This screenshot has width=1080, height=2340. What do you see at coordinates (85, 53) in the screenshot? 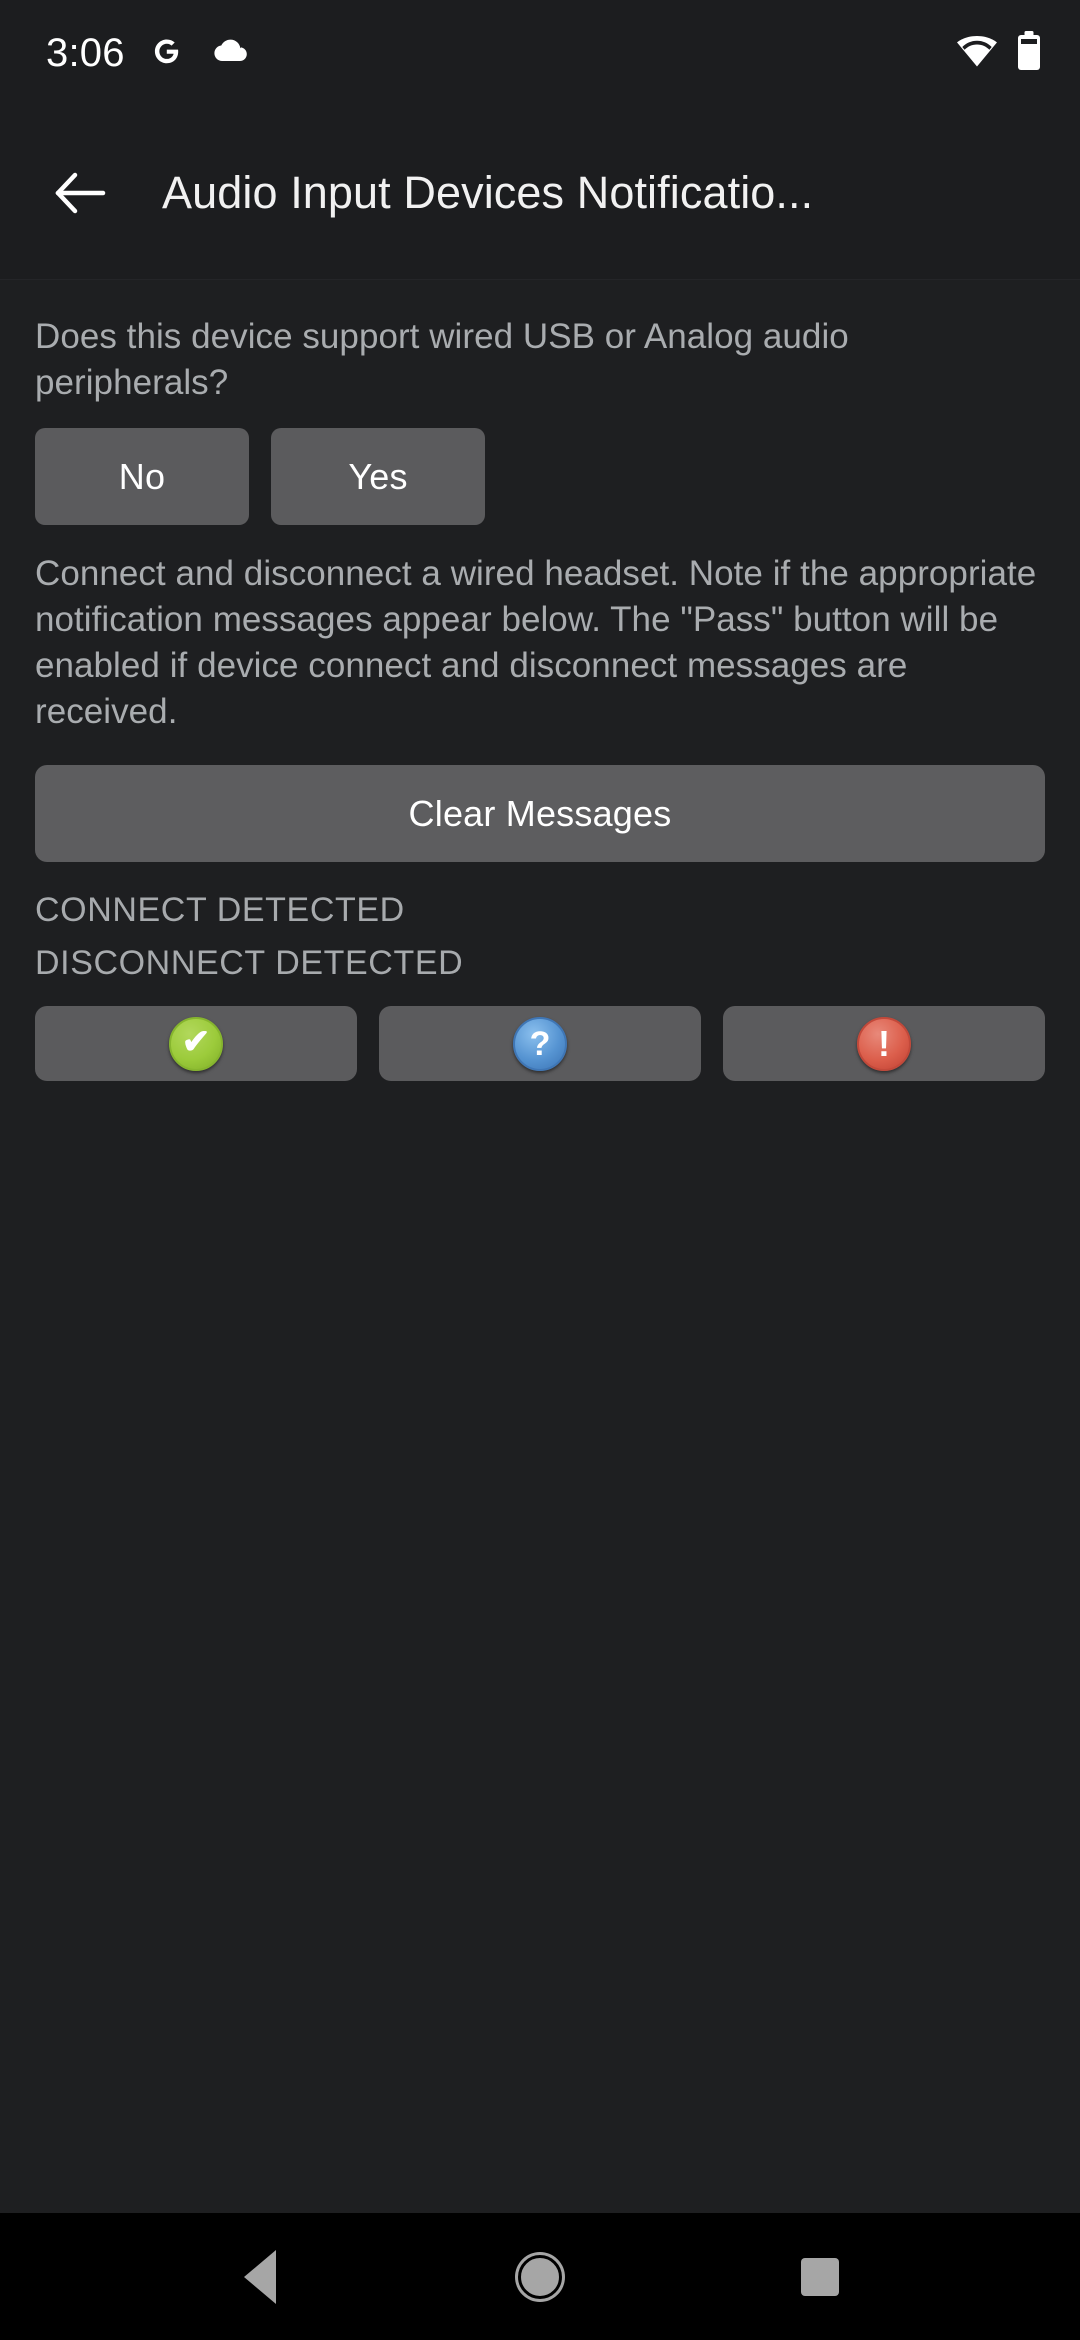
I see `status-clock: 3:06` at bounding box center [85, 53].